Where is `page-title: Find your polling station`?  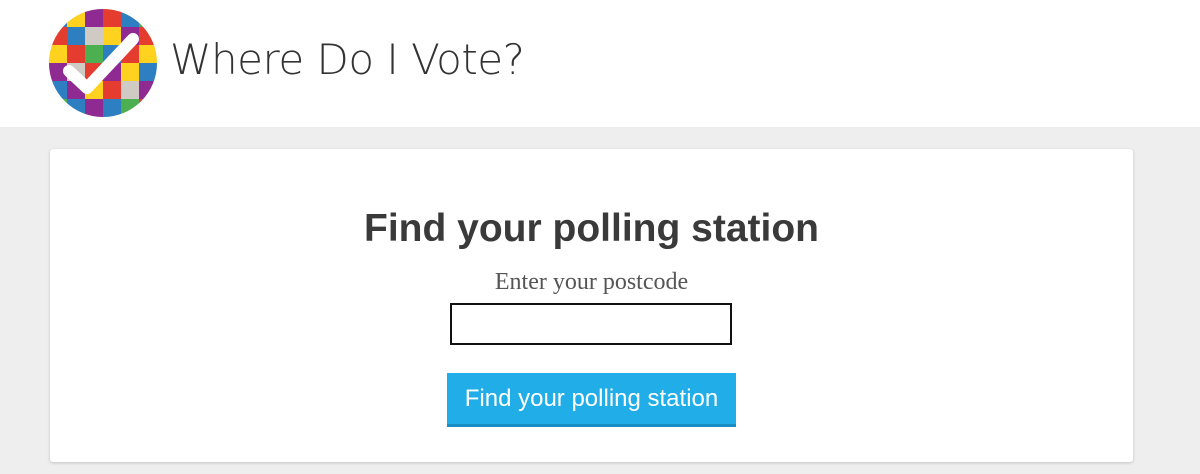
page-title: Find your polling station is located at coordinates (591, 228).